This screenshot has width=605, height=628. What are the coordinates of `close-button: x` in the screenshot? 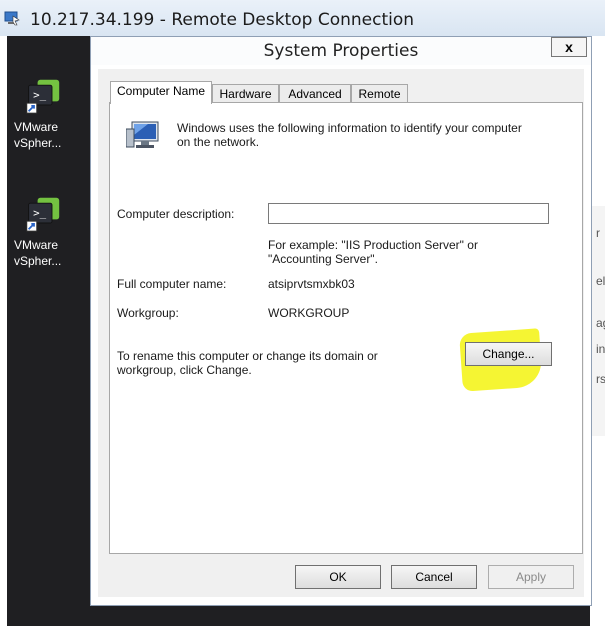 It's located at (569, 47).